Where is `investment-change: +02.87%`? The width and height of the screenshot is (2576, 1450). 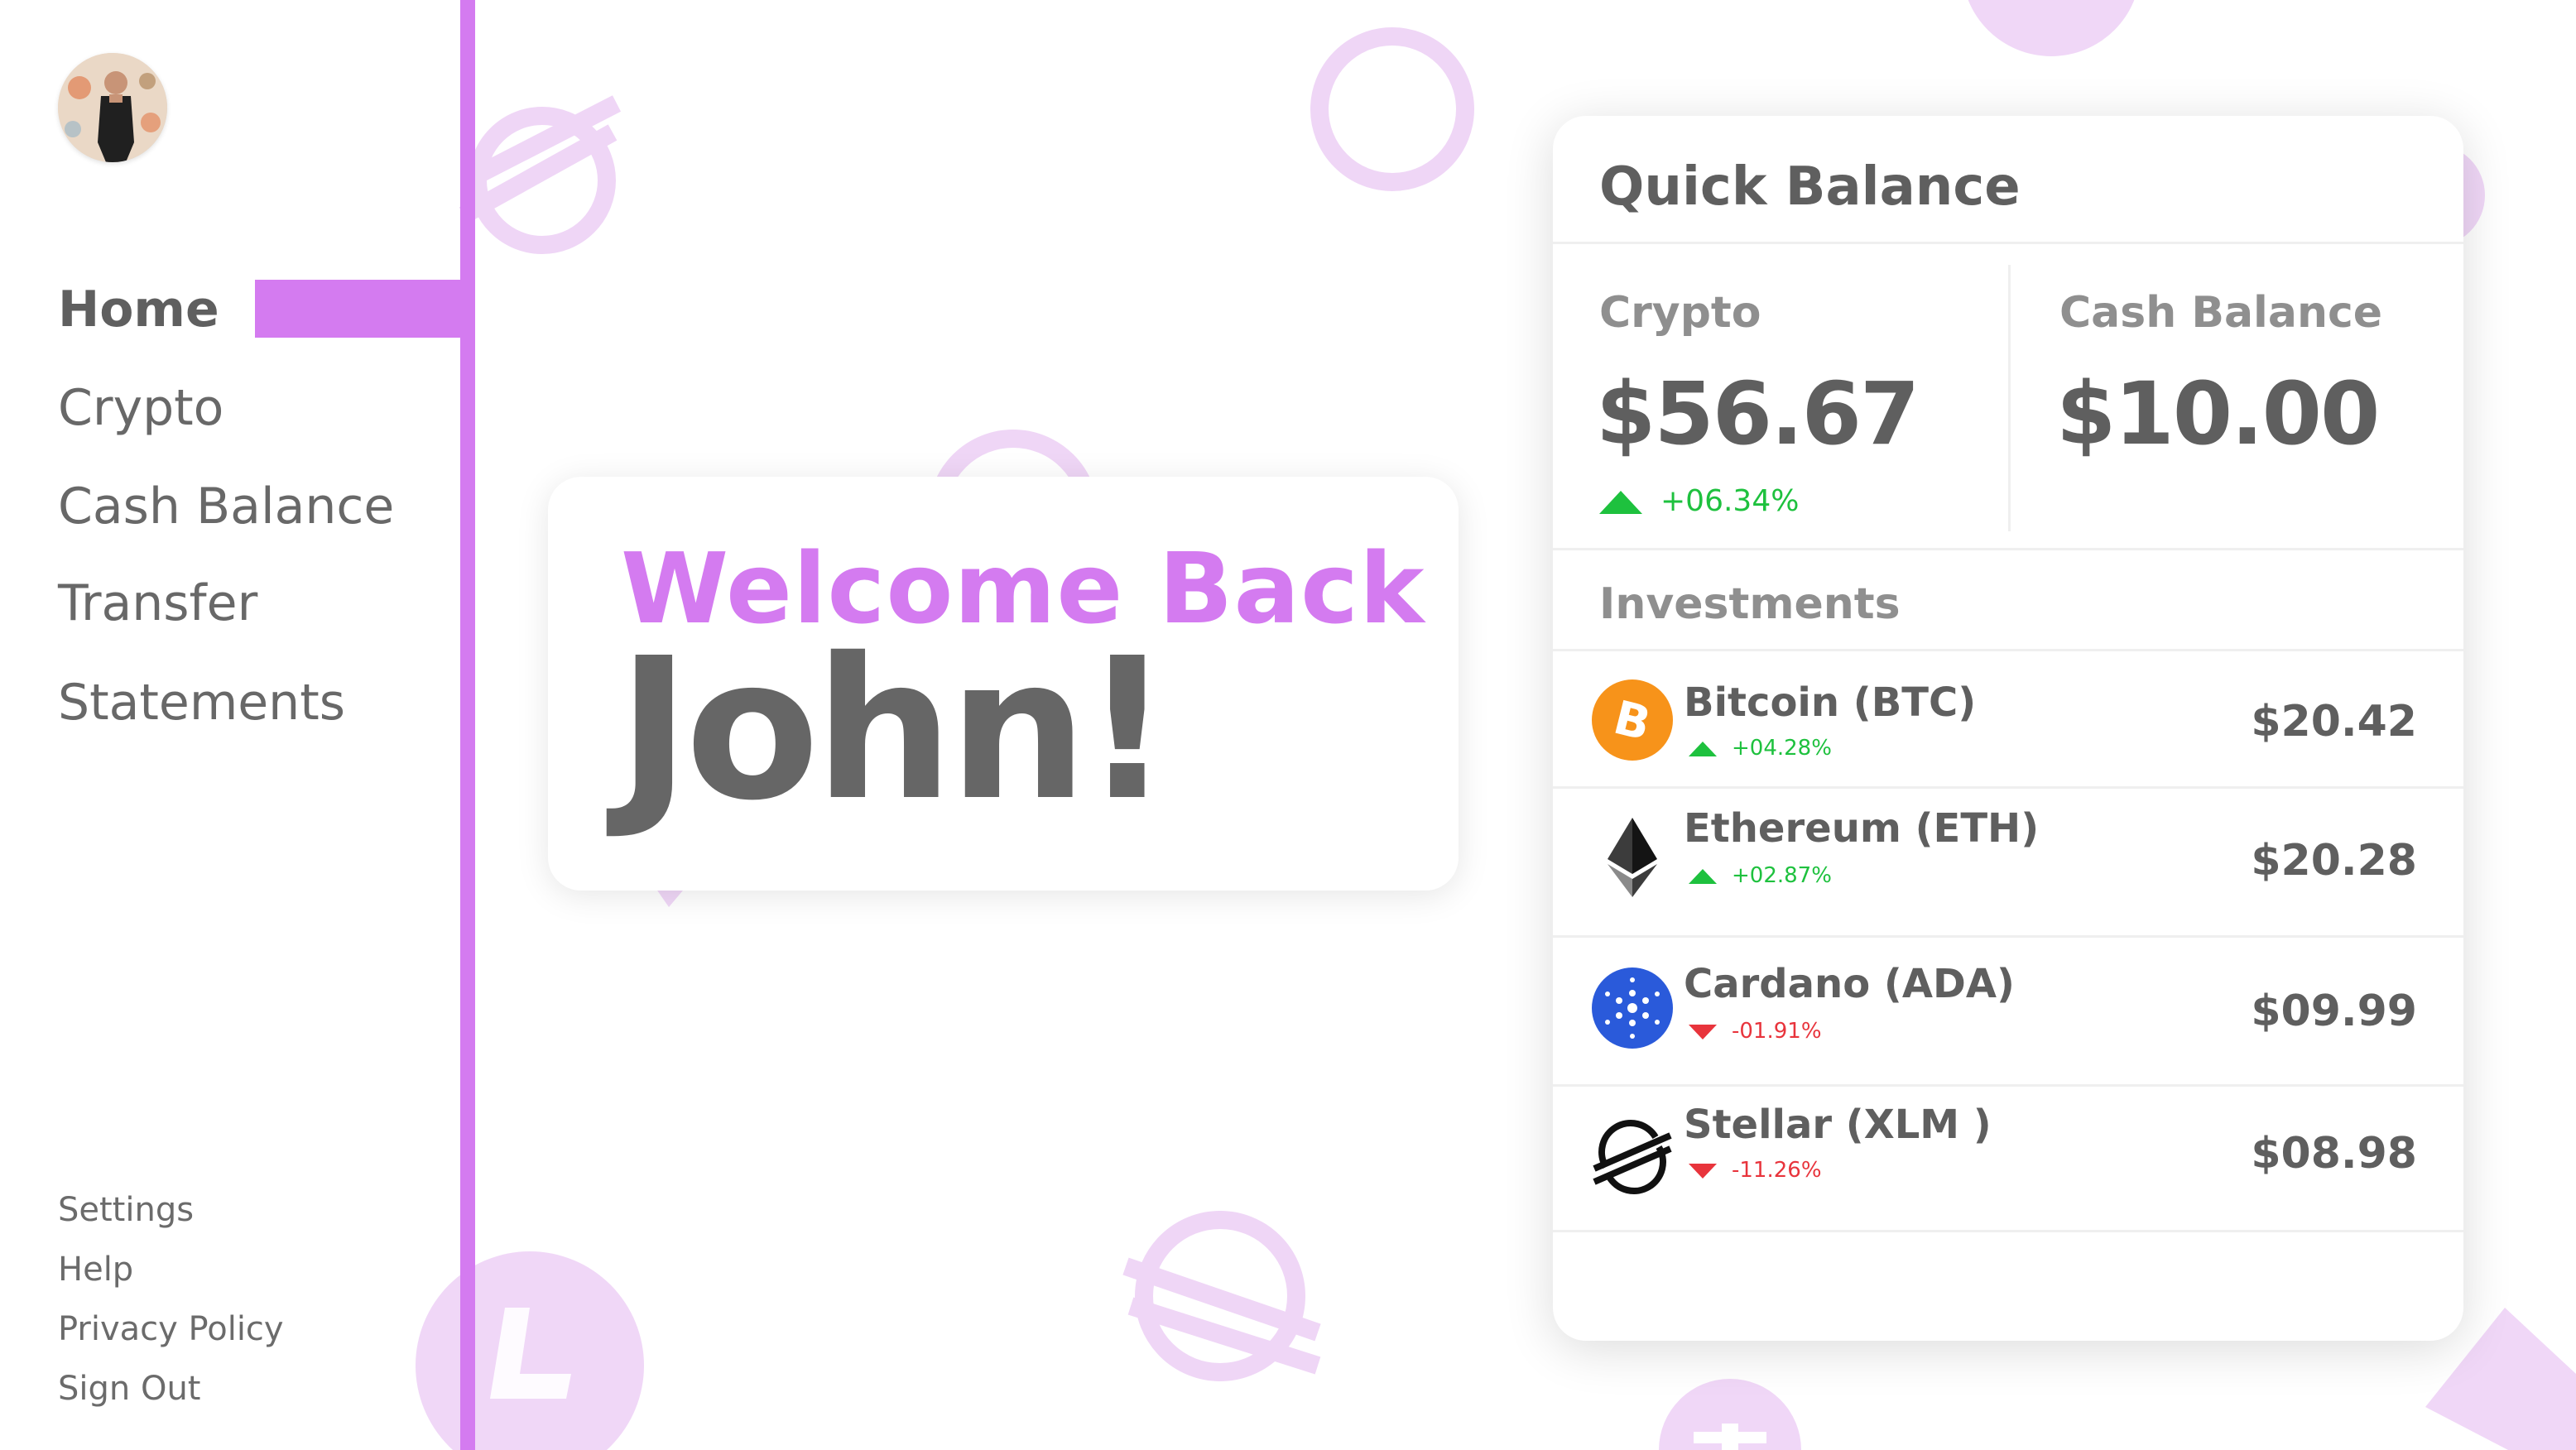 investment-change: +02.87% is located at coordinates (1758, 876).